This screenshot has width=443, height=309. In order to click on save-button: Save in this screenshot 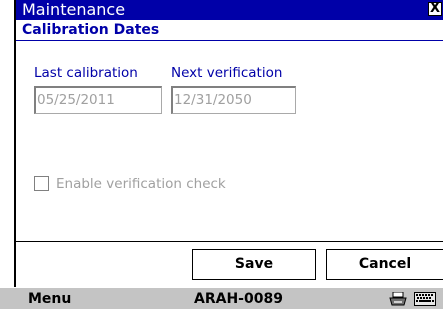, I will do `click(254, 264)`.